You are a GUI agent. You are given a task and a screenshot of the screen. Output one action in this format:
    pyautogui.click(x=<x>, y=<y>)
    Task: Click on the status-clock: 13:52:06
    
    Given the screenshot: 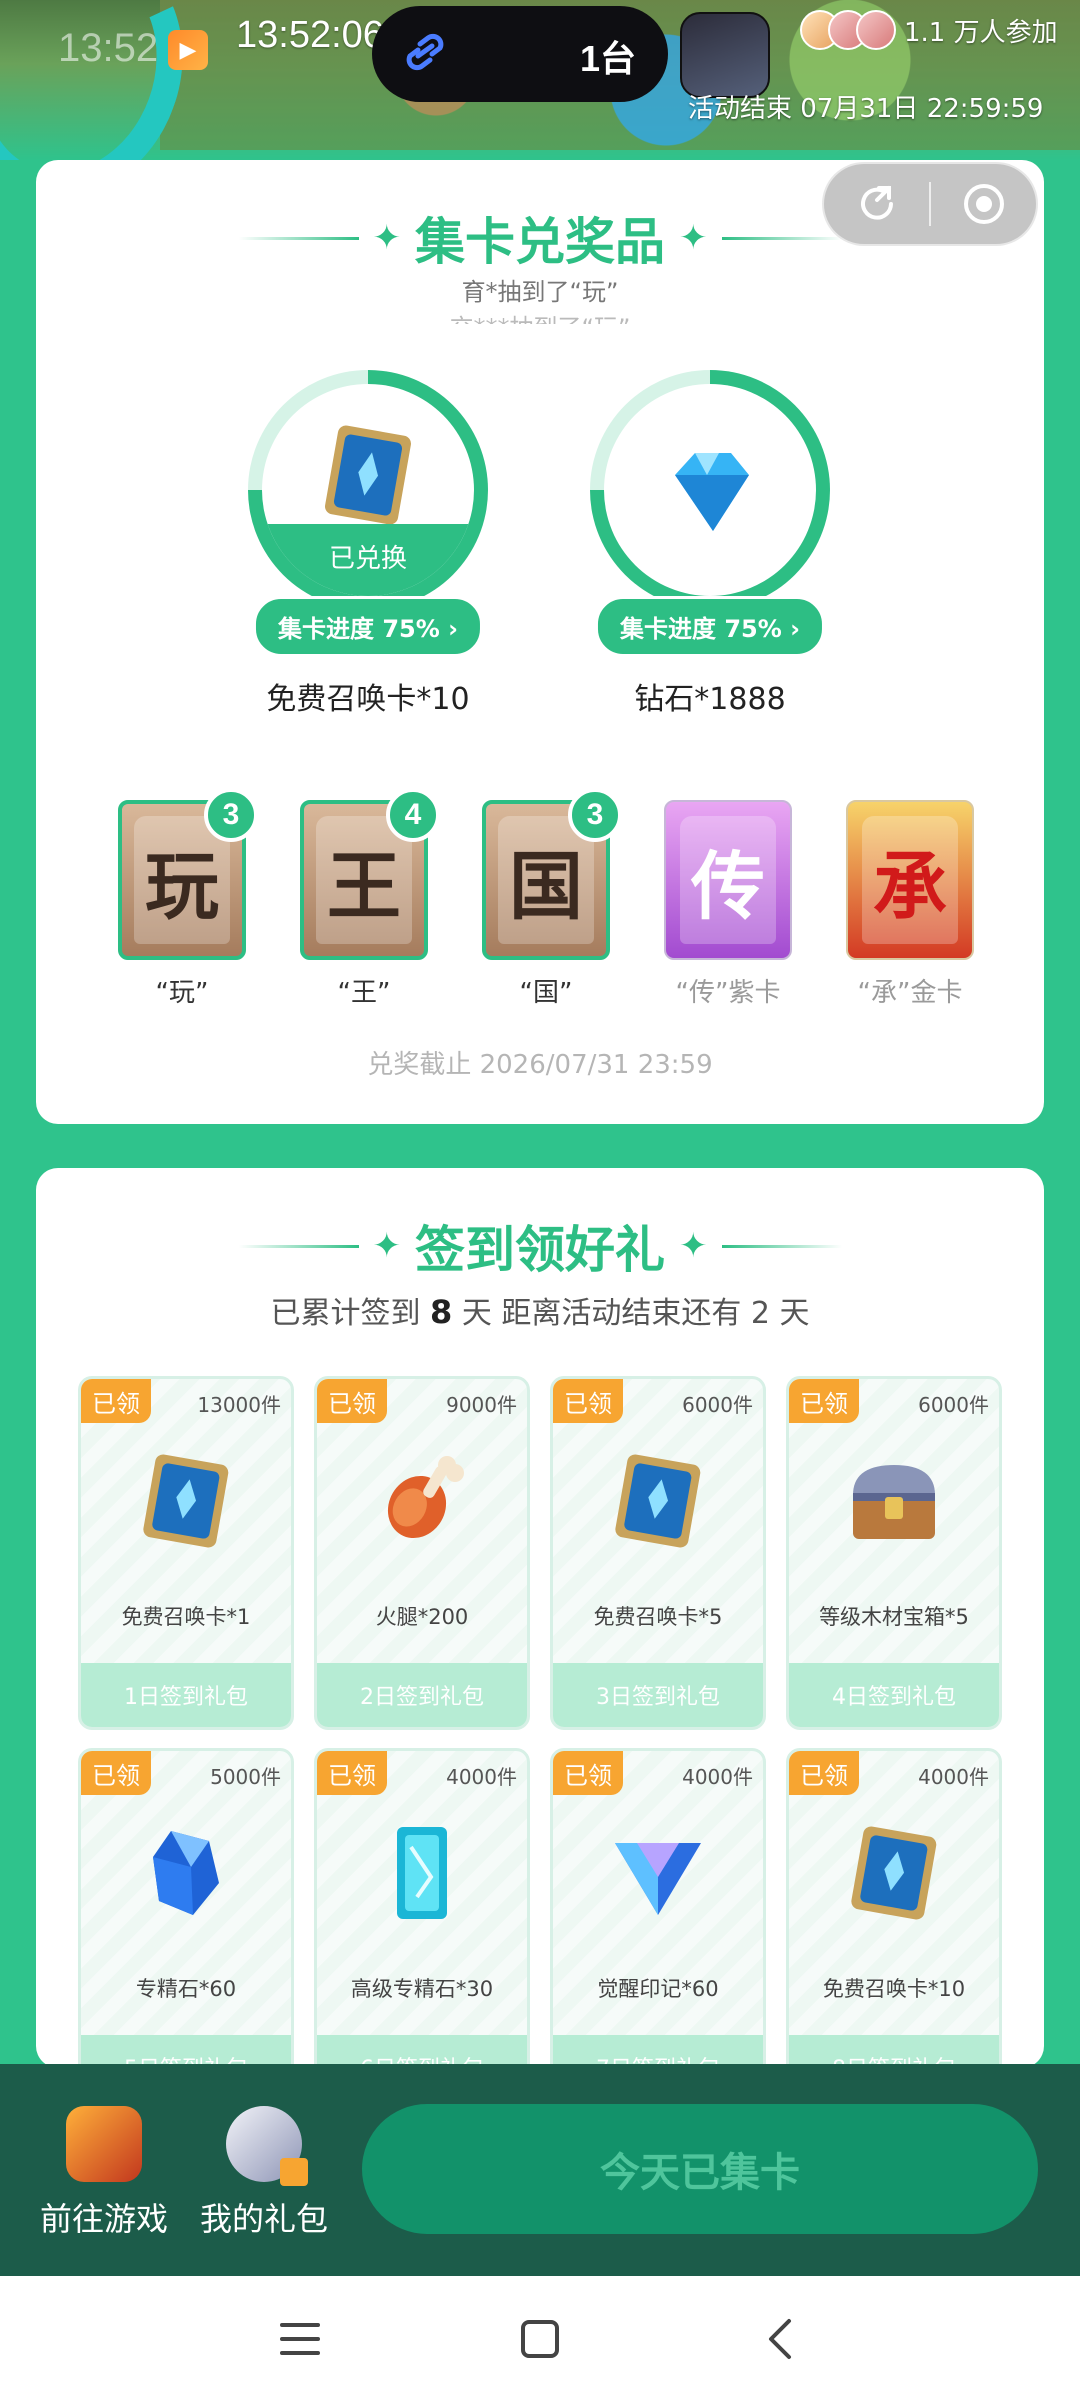 What is the action you would take?
    pyautogui.click(x=310, y=35)
    